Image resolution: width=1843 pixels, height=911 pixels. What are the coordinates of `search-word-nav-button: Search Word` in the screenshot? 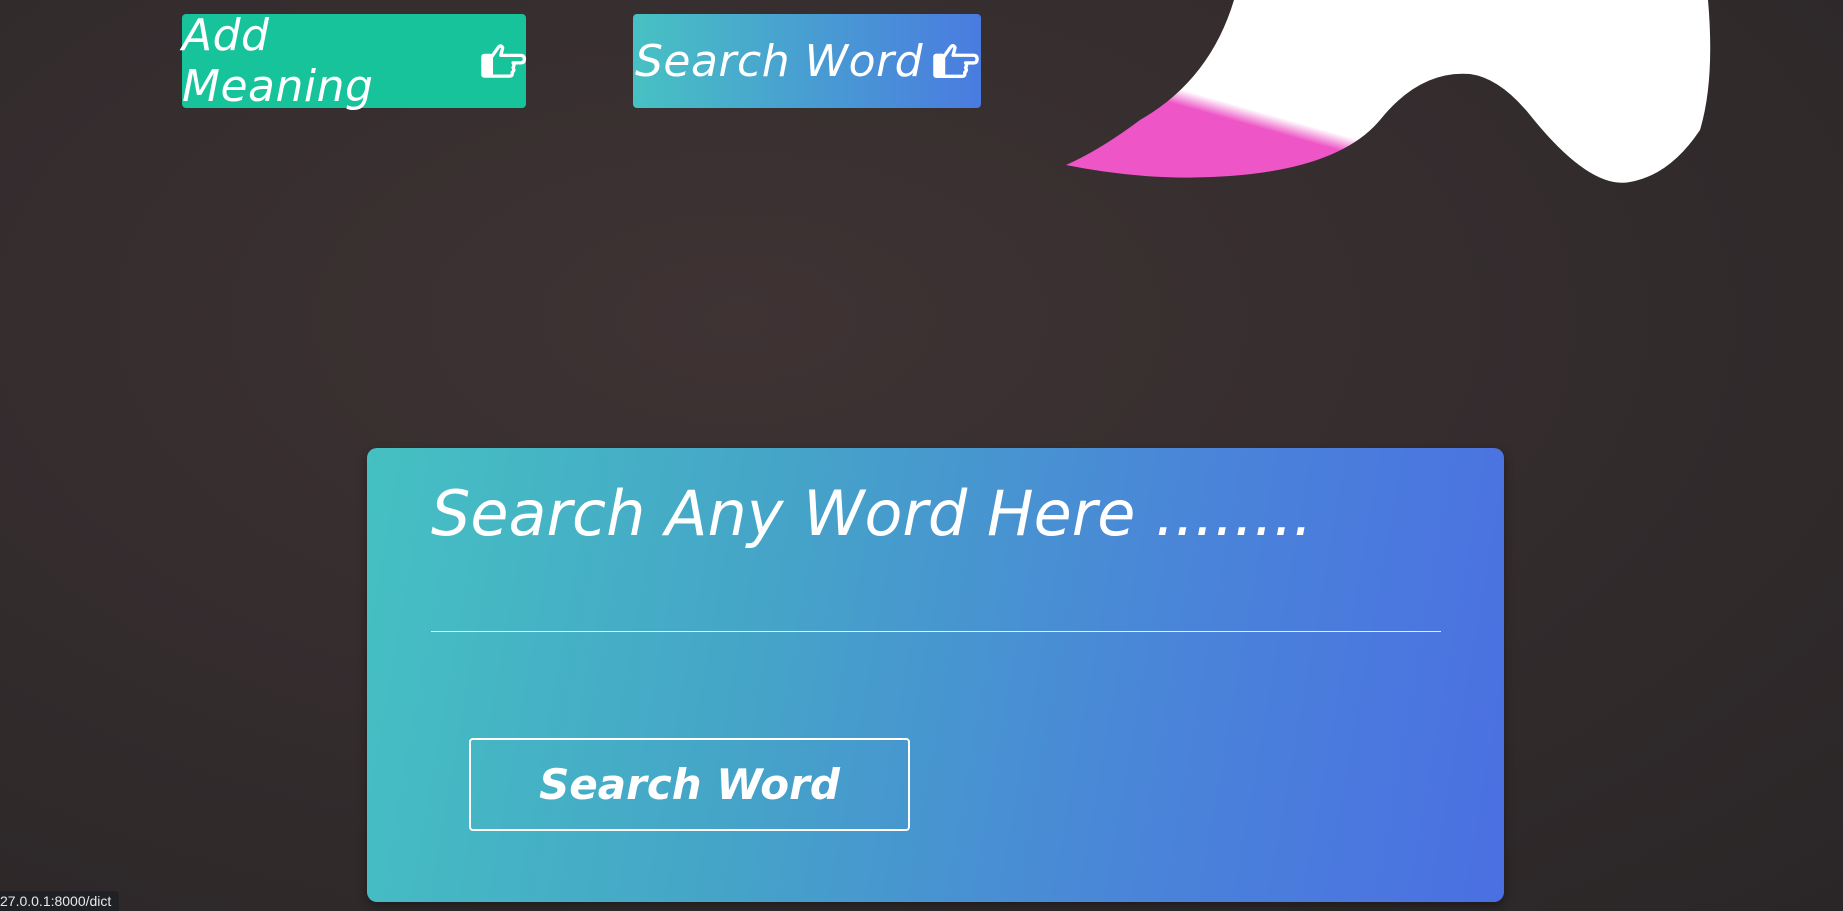 It's located at (807, 61).